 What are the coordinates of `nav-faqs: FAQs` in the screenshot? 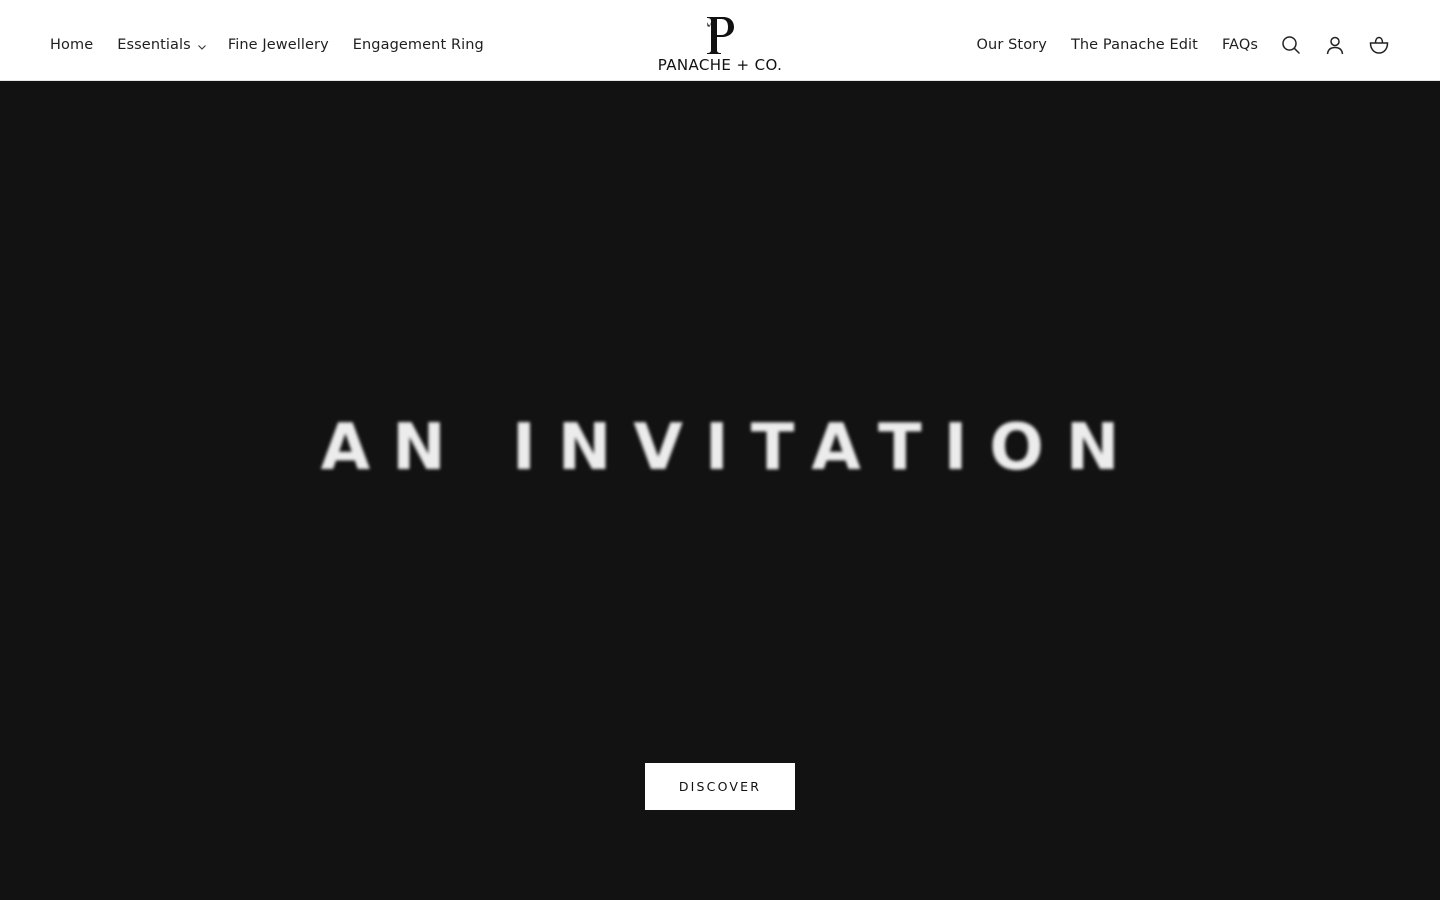 It's located at (1240, 45).